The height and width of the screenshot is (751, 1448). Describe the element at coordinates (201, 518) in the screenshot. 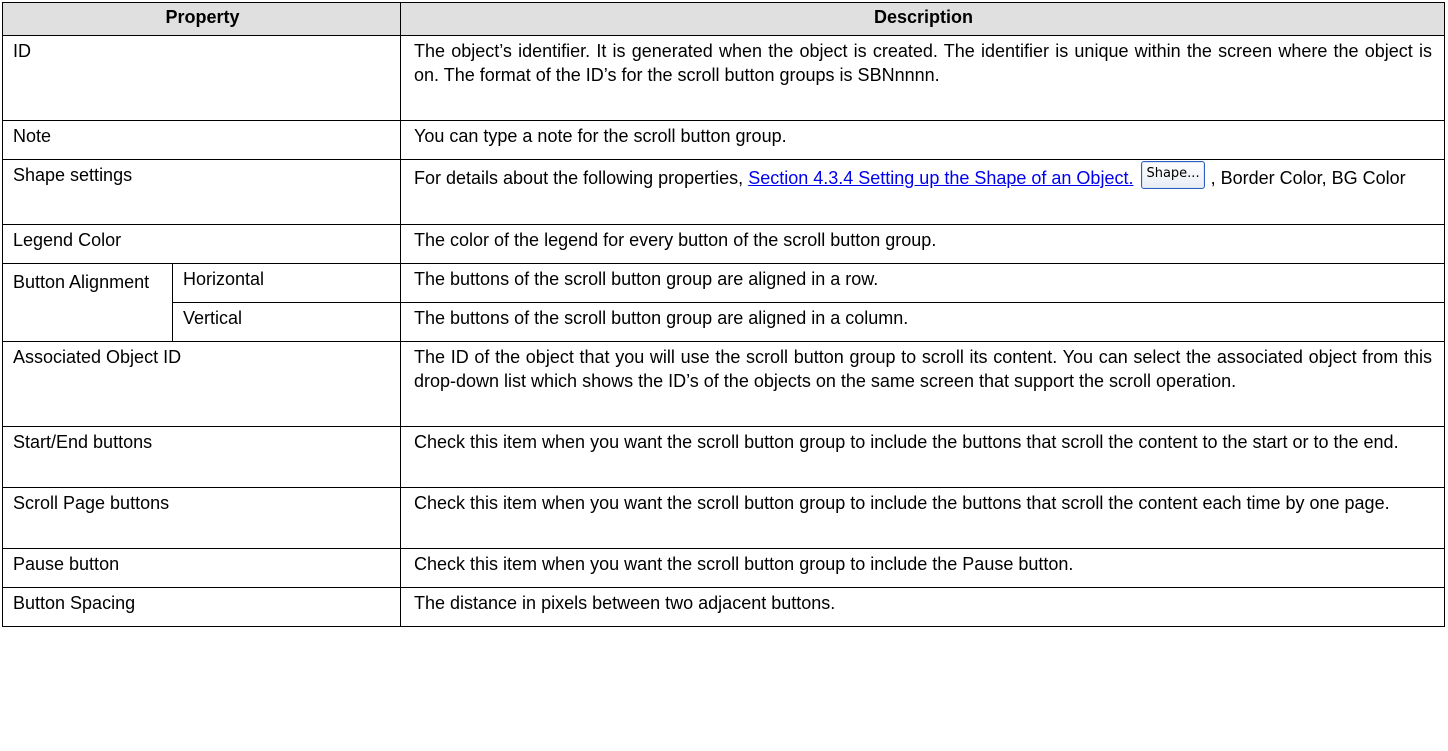

I see `property-name: Scroll Page buttons` at that location.